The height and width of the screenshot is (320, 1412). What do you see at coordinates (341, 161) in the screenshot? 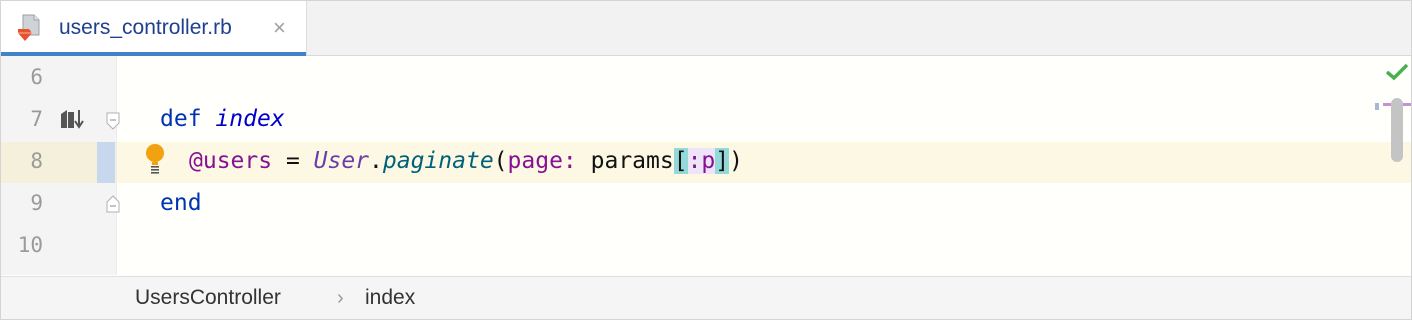
I see `class-name: User` at bounding box center [341, 161].